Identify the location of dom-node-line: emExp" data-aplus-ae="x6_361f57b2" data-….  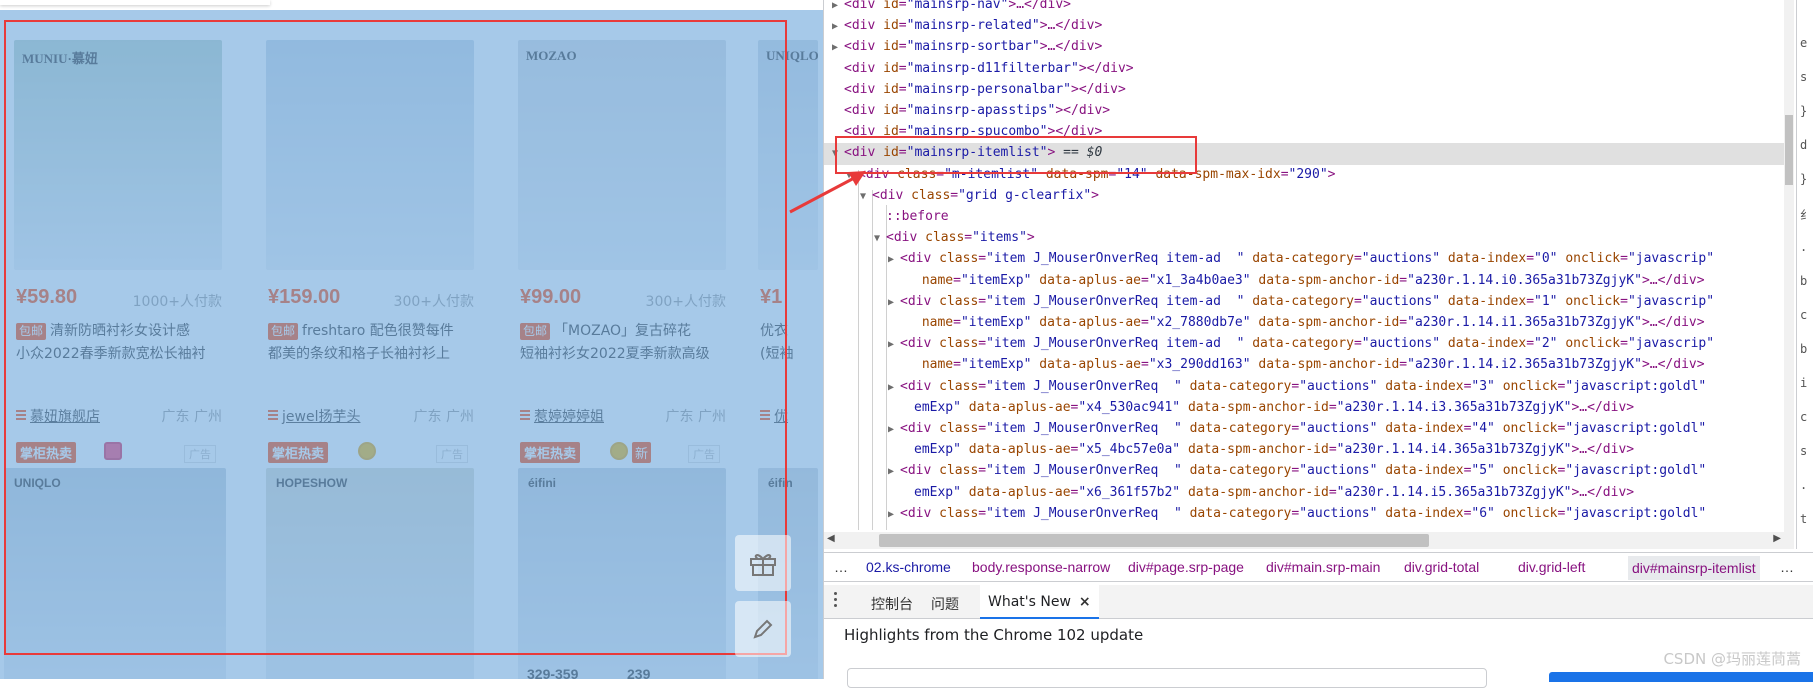
(1268, 492).